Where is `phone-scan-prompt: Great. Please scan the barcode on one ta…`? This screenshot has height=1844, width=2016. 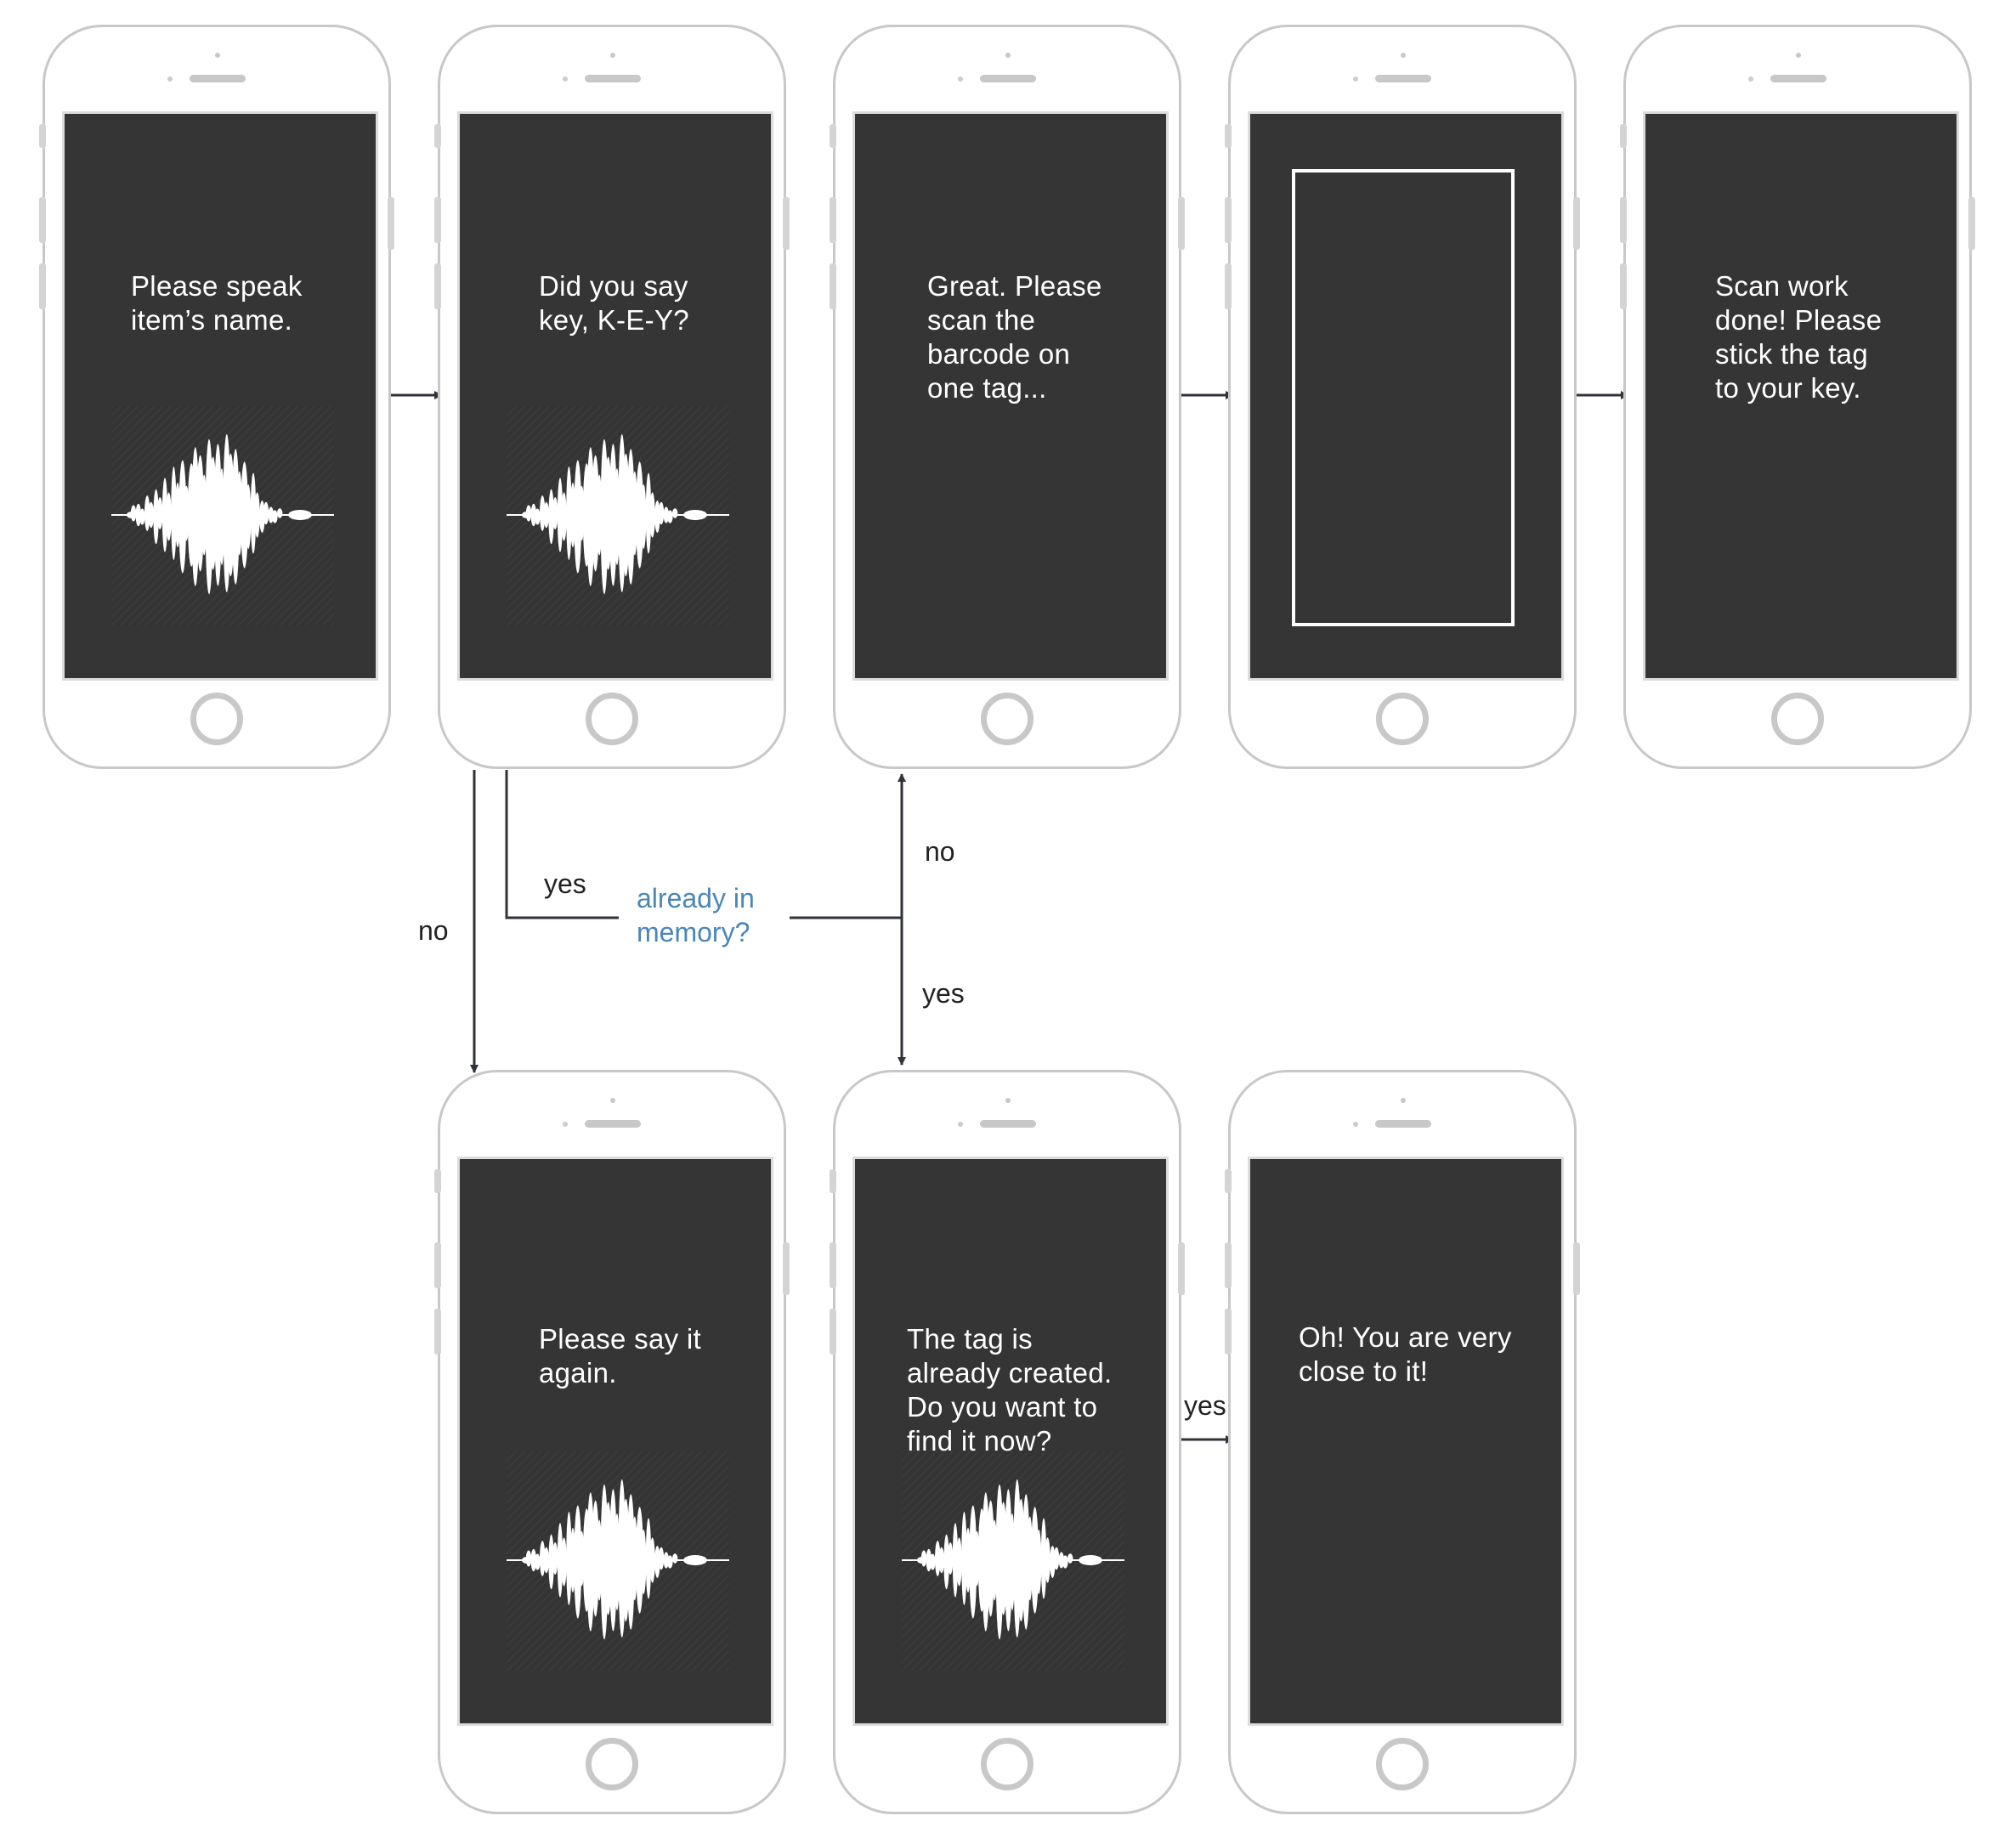 phone-scan-prompt: Great. Please scan the barcode on one ta… is located at coordinates (1008, 397).